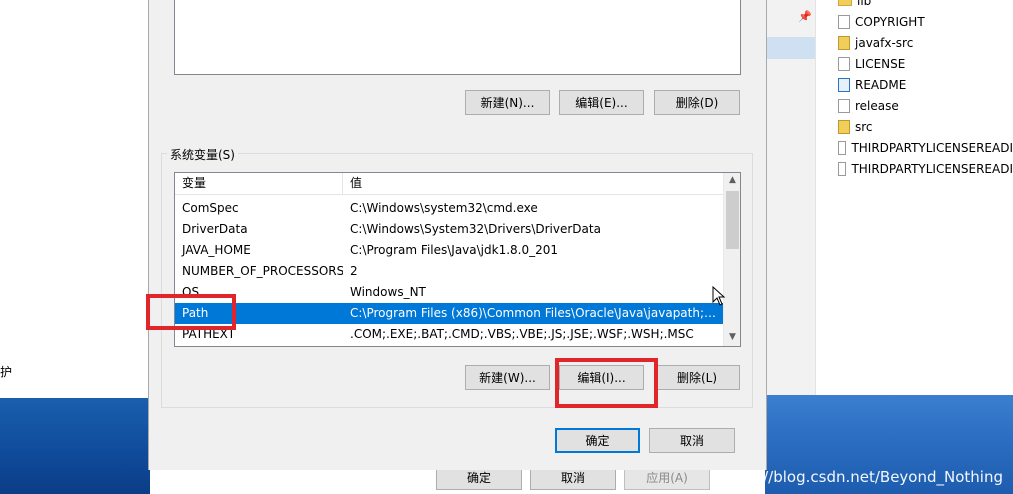 The height and width of the screenshot is (494, 1013). I want to click on variable-value: C:\Windows\System32\Drivers\DriverData, so click(475, 229).